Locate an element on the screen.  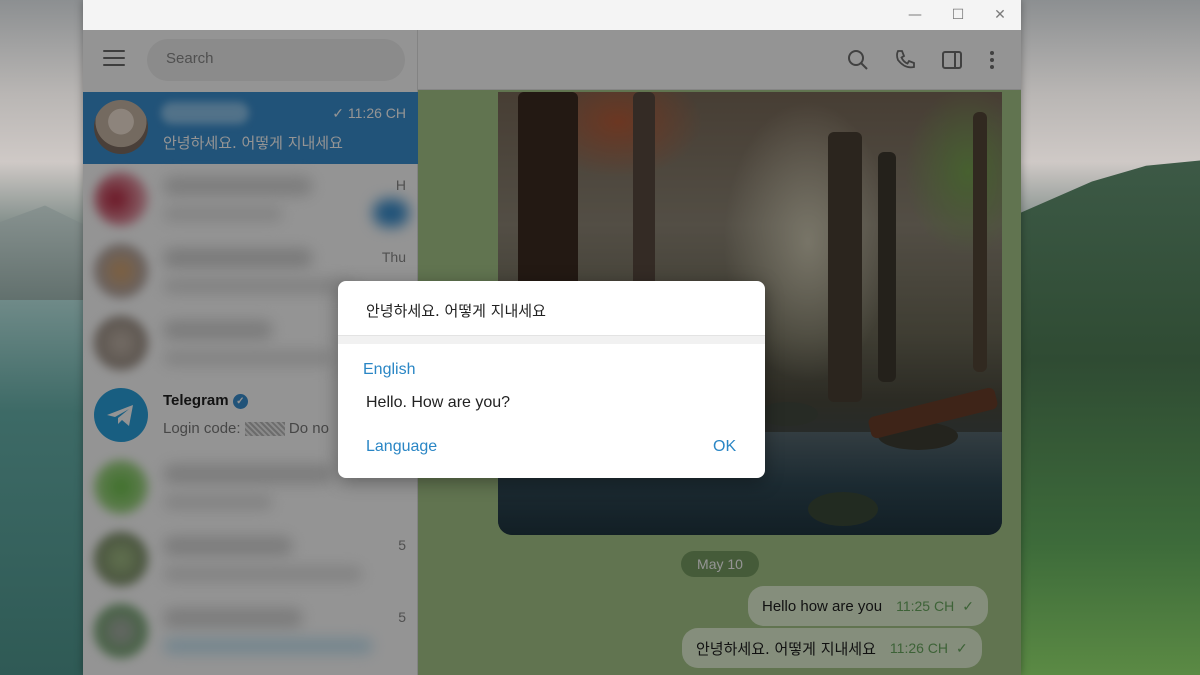
ok-button: OK is located at coordinates (724, 447).